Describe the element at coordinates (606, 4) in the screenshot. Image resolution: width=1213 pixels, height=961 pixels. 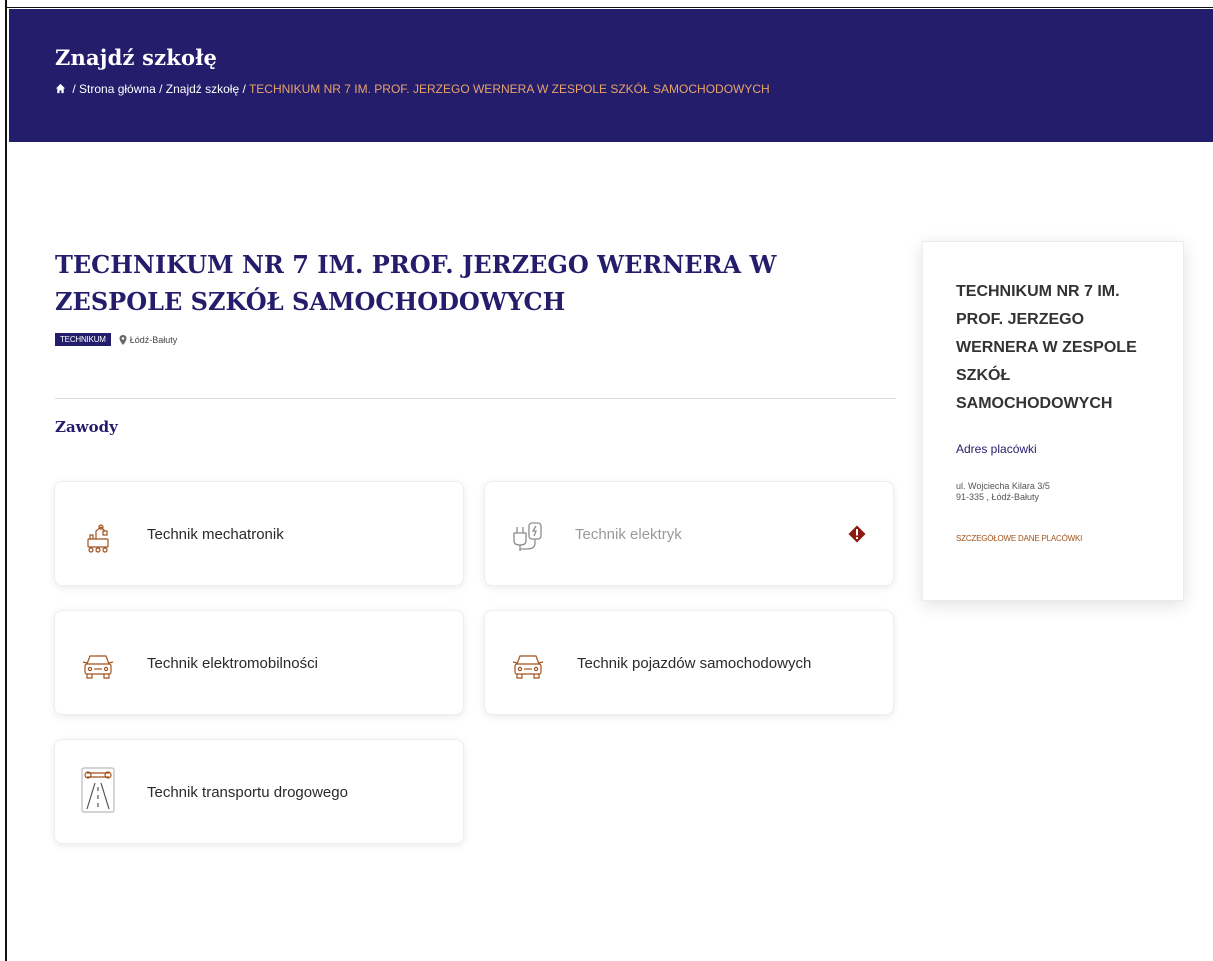
I see `window-frame-top` at that location.